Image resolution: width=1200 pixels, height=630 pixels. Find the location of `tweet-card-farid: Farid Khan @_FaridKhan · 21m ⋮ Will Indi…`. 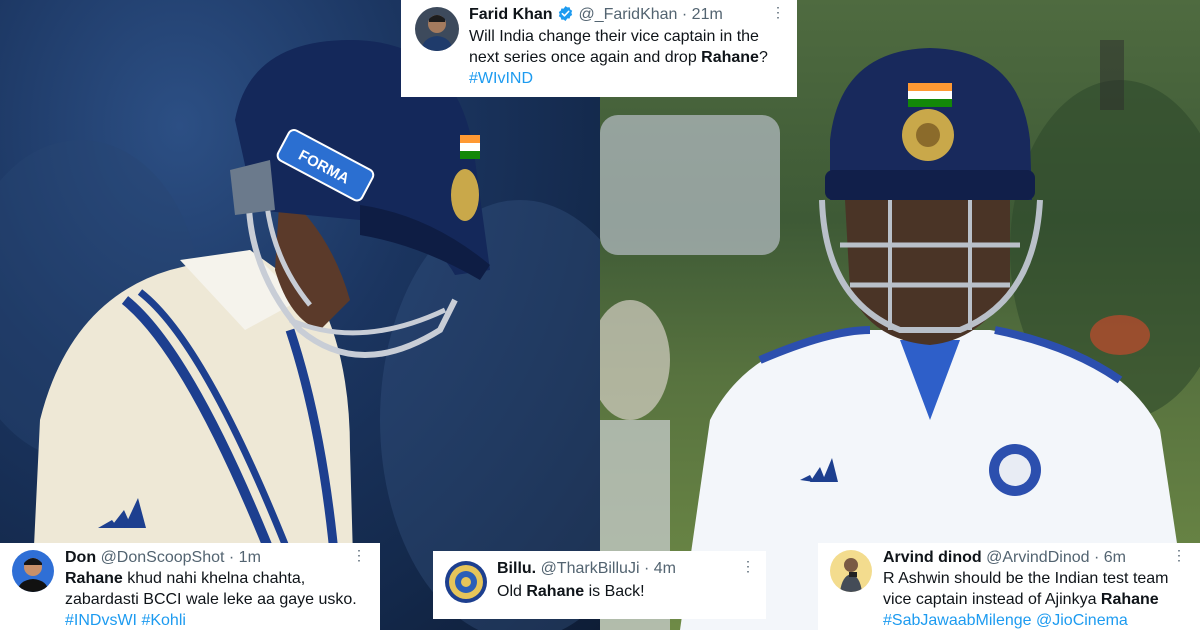

tweet-card-farid: Farid Khan @_FaridKhan · 21m ⋮ Will Indi… is located at coordinates (599, 48).